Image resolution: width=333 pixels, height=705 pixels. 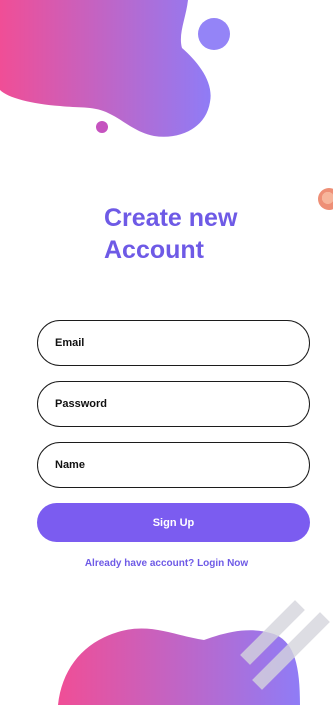 What do you see at coordinates (171, 218) in the screenshot?
I see `title-line-1: Create new` at bounding box center [171, 218].